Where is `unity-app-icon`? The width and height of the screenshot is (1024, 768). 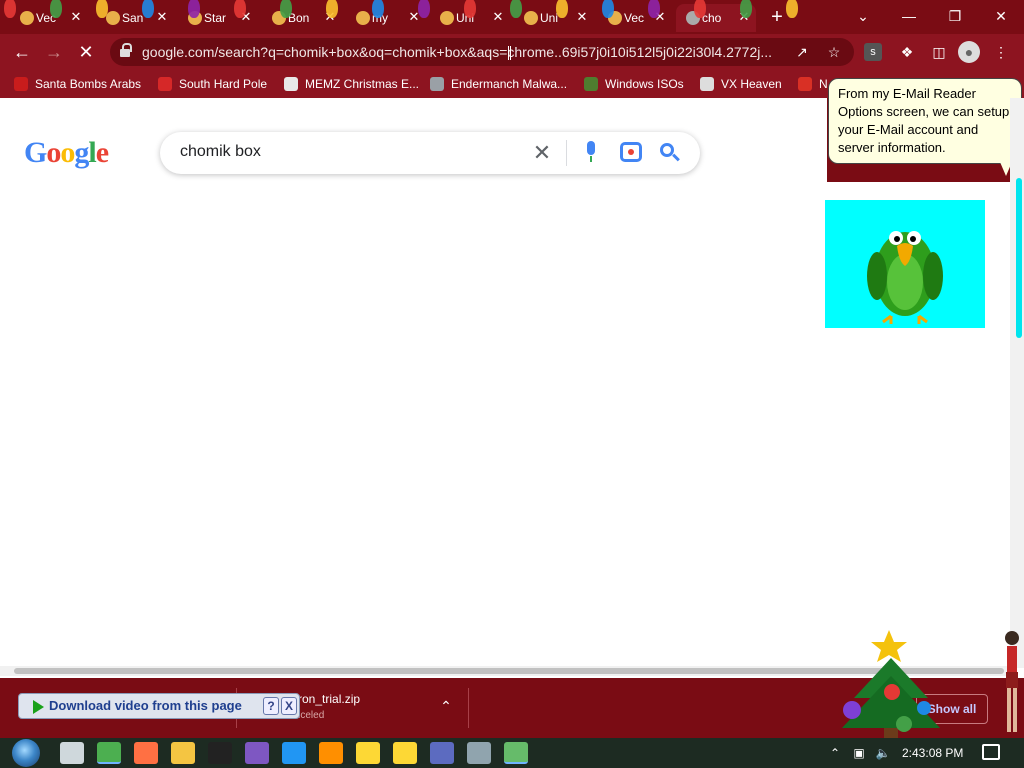
unity-app-icon is located at coordinates (516, 753).